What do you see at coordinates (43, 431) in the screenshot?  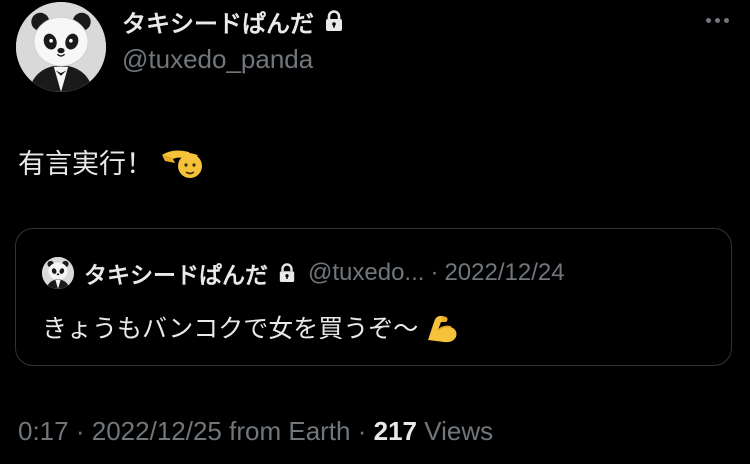 I see `tweet-time: 0:17` at bounding box center [43, 431].